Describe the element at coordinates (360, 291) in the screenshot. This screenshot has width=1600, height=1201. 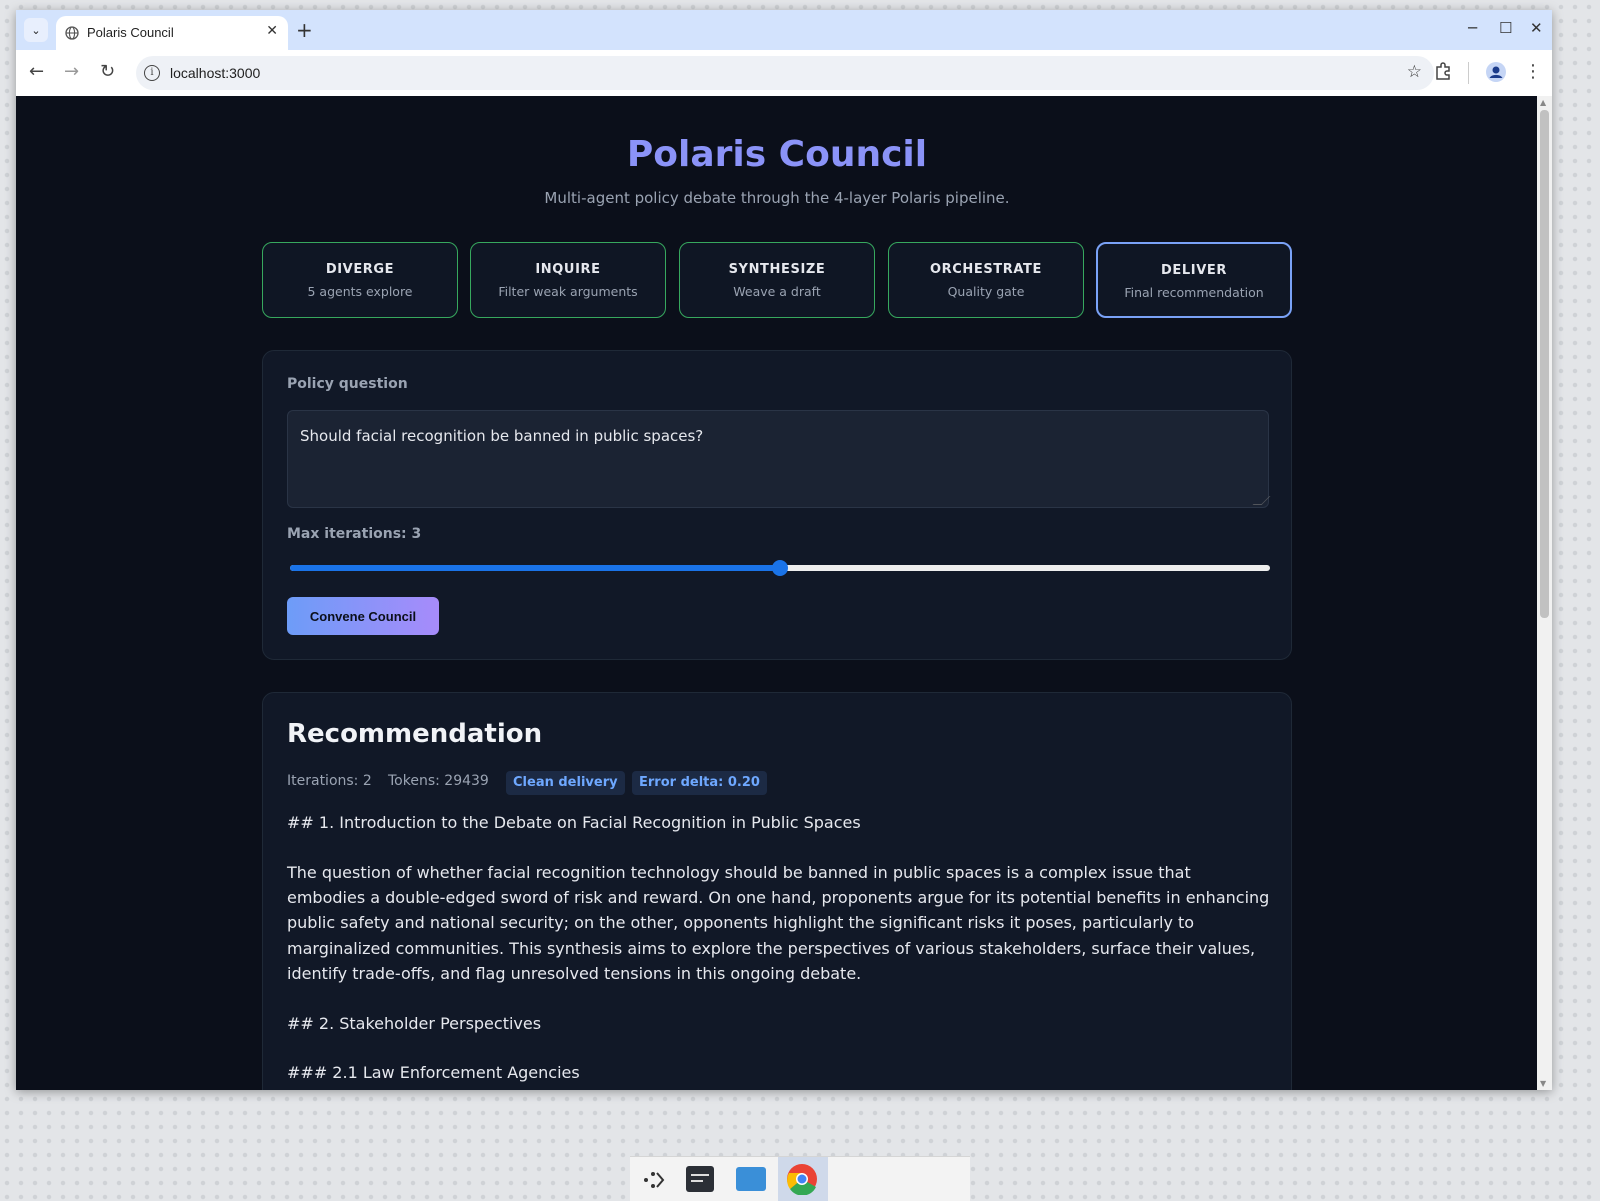
I see `stage-desc: 5 agents explore` at that location.